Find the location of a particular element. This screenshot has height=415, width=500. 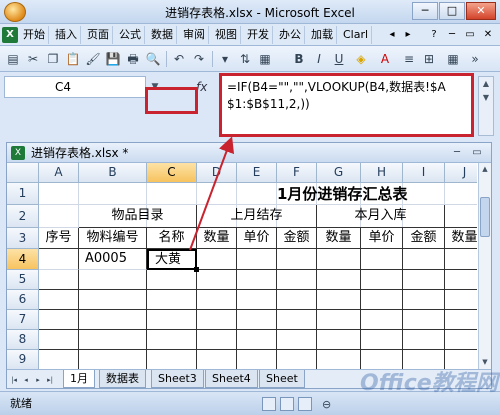

column-header-f: F is located at coordinates (297, 173).